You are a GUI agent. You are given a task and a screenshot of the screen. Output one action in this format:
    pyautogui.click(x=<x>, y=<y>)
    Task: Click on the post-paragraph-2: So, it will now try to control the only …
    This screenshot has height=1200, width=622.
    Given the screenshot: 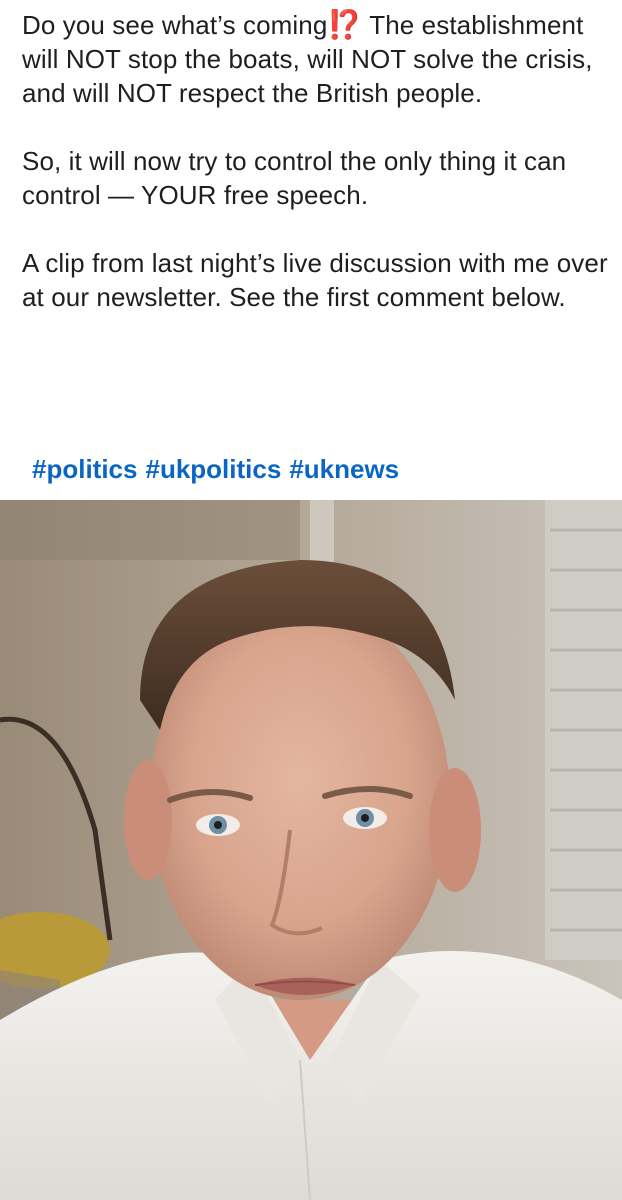 What is the action you would take?
    pyautogui.click(x=294, y=178)
    